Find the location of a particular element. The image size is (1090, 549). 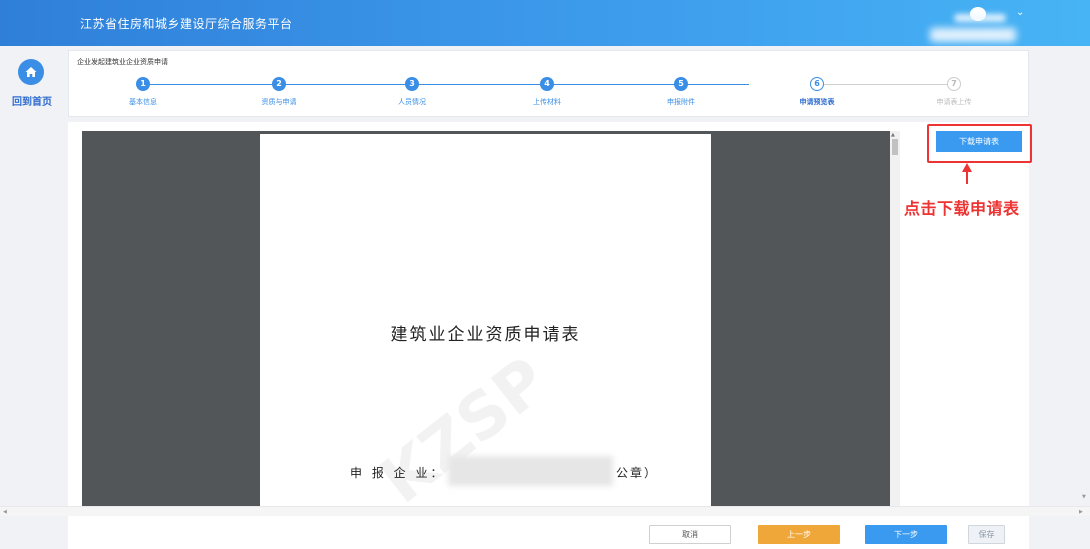

applicant-suffix: 公章） is located at coordinates (637, 473).